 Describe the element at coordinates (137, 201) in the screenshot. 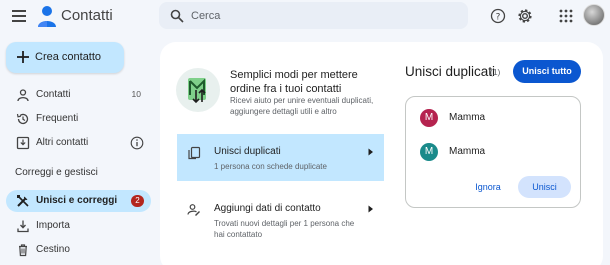

I see `notification-badge: 2` at that location.